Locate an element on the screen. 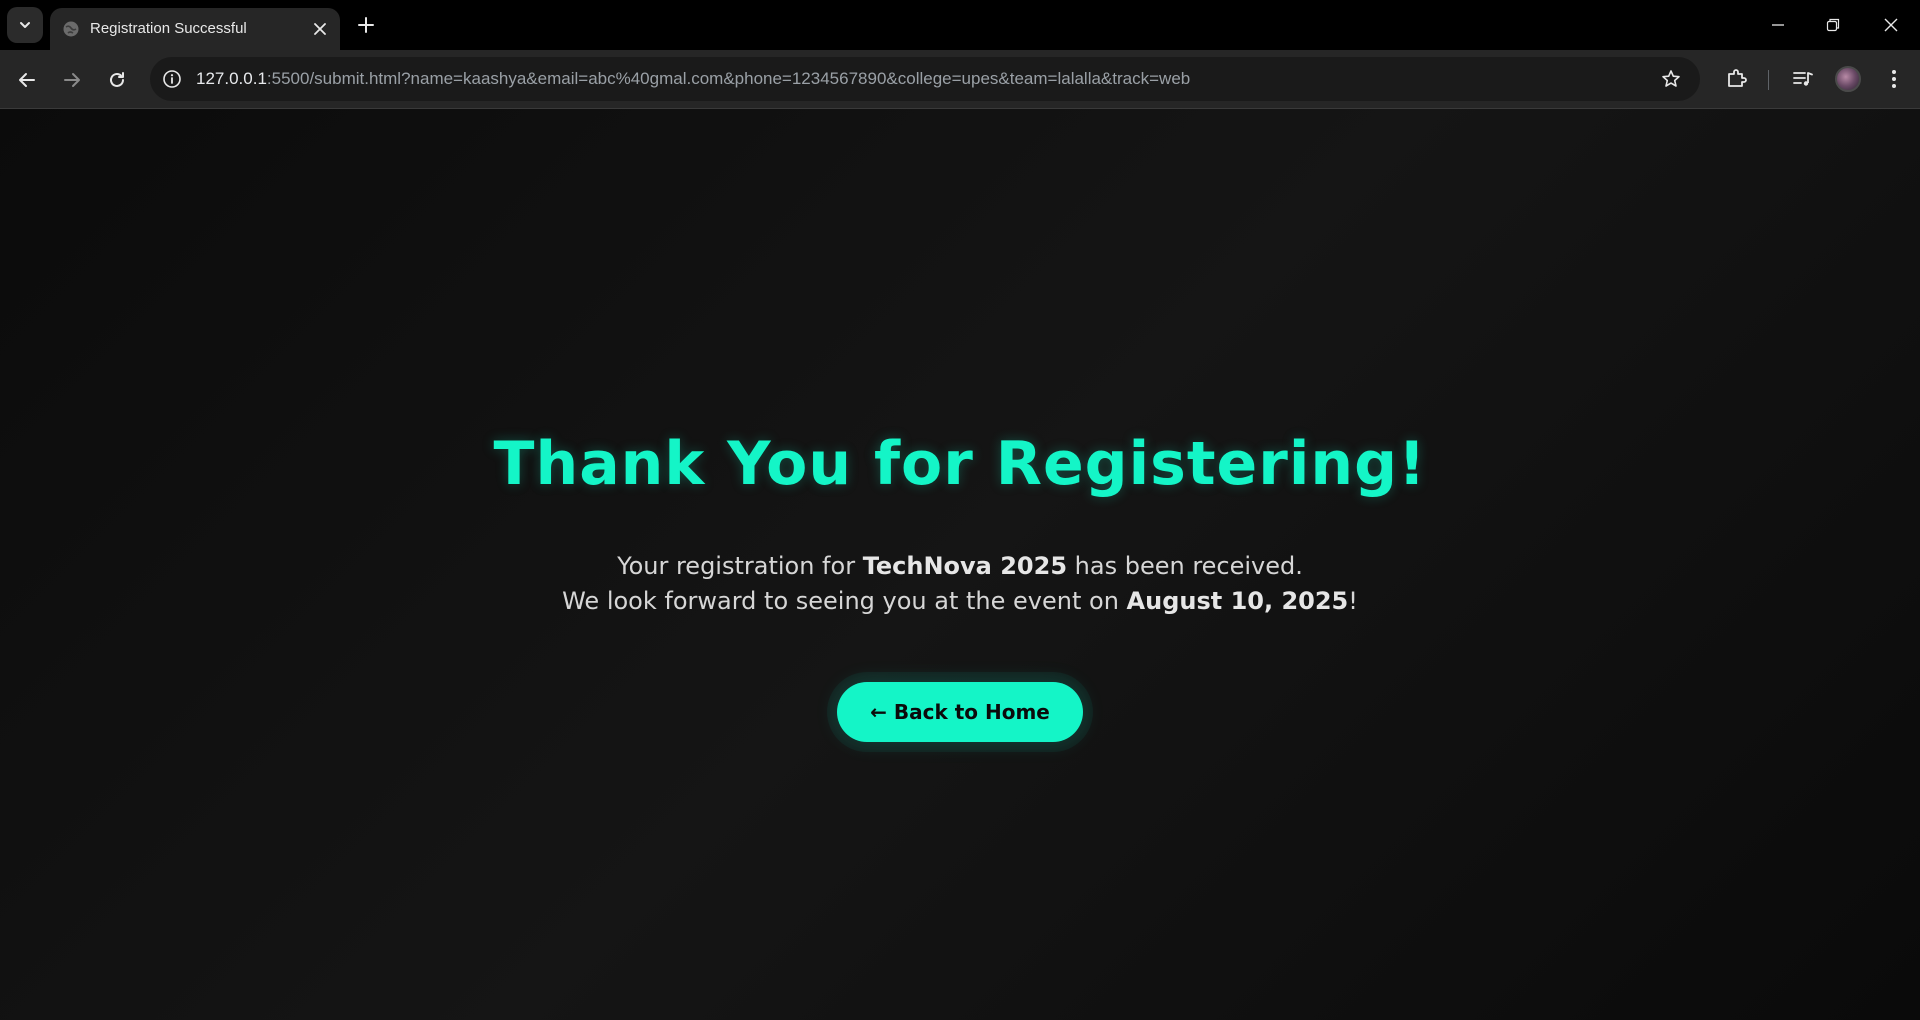 The width and height of the screenshot is (1920, 1020). url-host: 127.0.0.1 is located at coordinates (231, 78).